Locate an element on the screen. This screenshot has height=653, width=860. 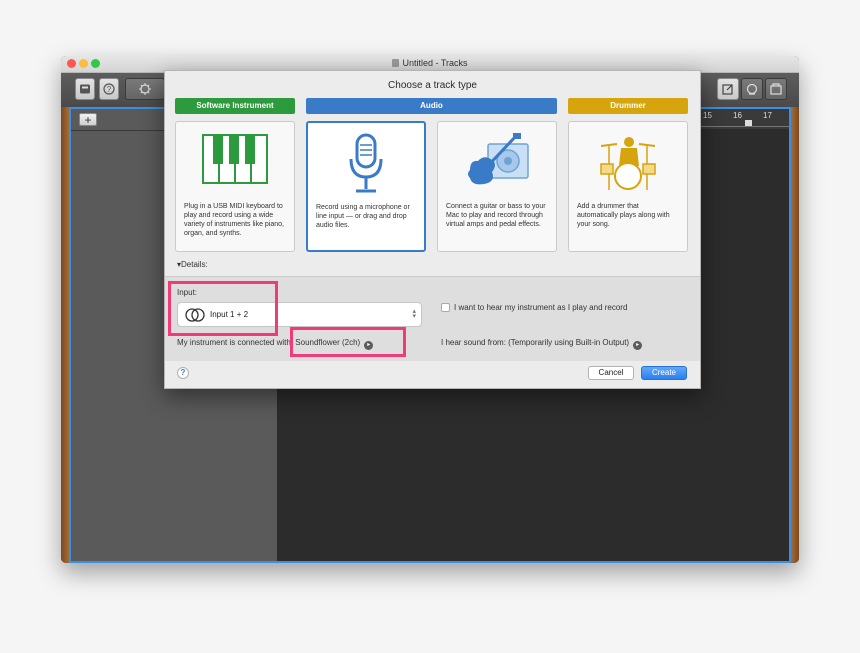
smart-controls-button is located at coordinates (145, 89).